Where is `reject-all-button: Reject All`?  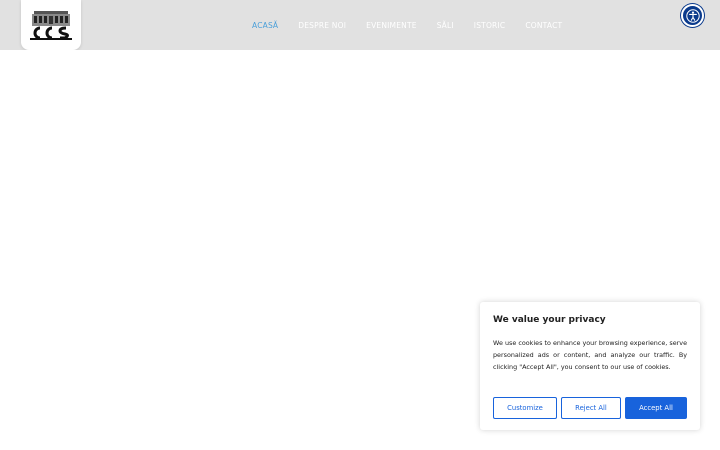 reject-all-button: Reject All is located at coordinates (591, 408).